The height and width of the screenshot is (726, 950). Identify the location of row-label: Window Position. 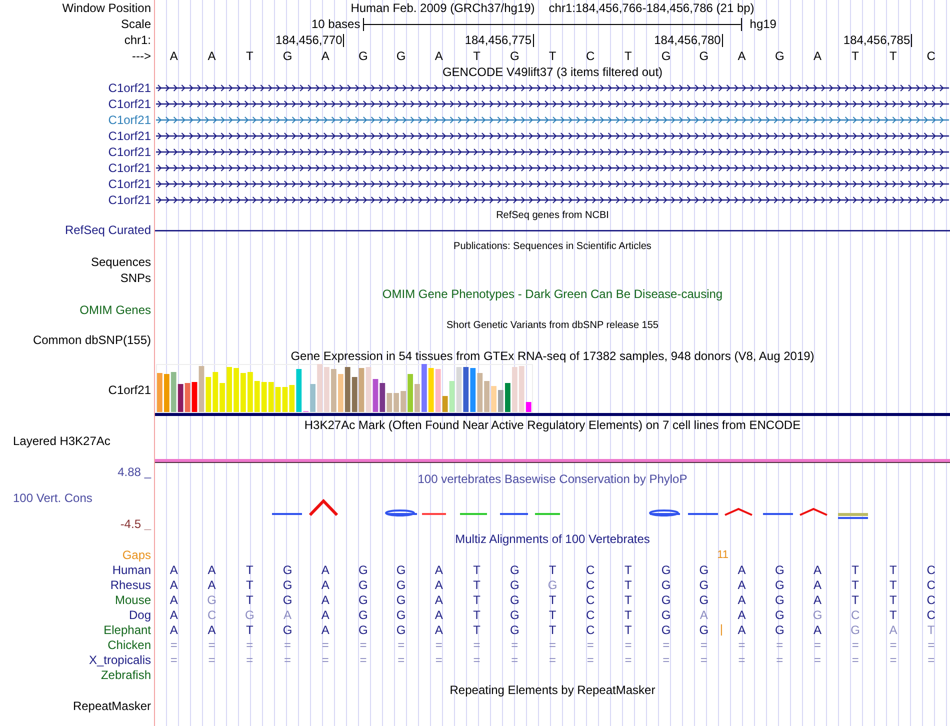
(106, 8).